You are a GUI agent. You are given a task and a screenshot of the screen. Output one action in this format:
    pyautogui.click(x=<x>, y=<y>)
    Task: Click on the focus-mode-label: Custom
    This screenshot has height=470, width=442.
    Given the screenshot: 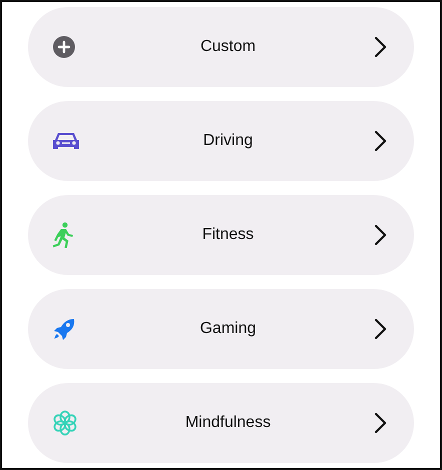 What is the action you would take?
    pyautogui.click(x=228, y=47)
    